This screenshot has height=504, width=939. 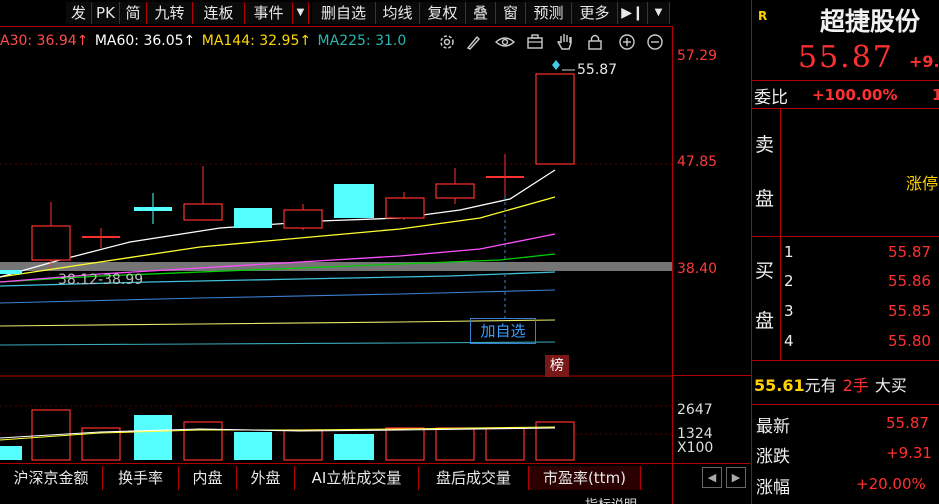 What do you see at coordinates (789, 281) in the screenshot?
I see `bid-level: 2` at bounding box center [789, 281].